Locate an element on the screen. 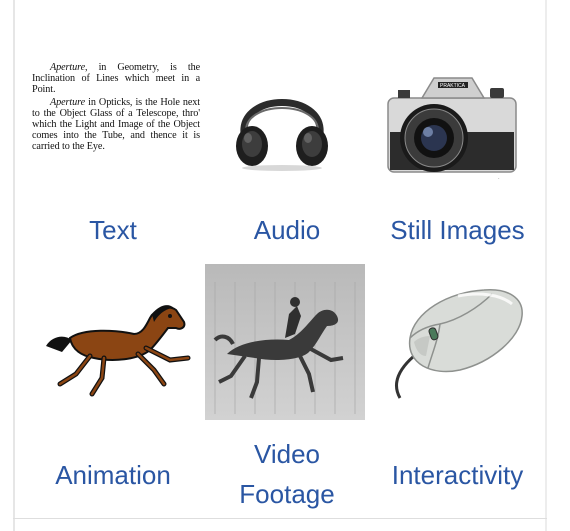  text-excerpt-term-2: Aperture is located at coordinates (68, 102).